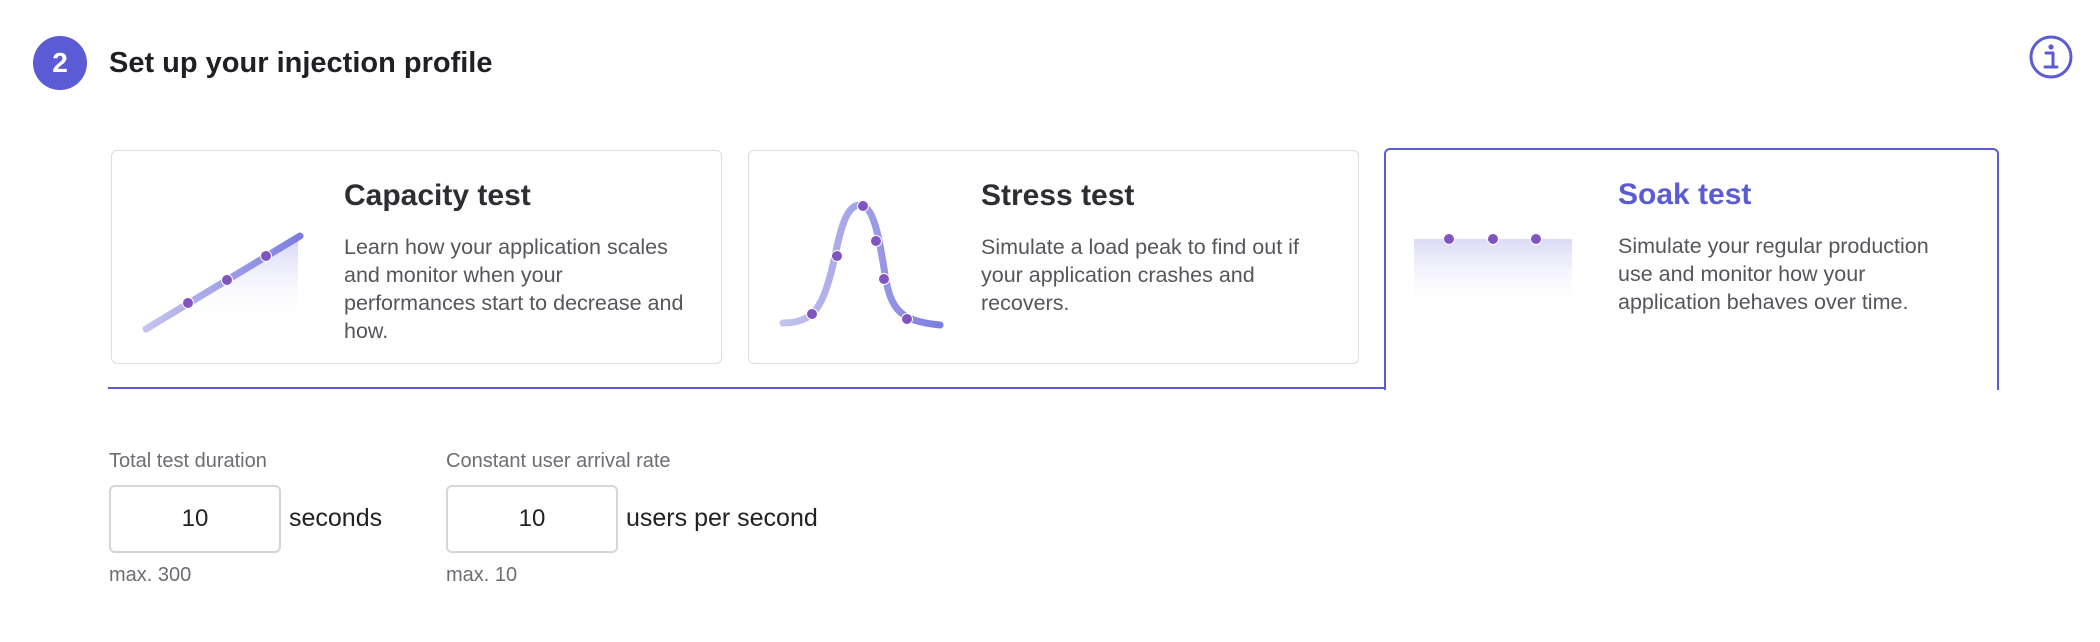  What do you see at coordinates (482, 575) in the screenshot?
I see `arrival-rate-max-hint: max. 10` at bounding box center [482, 575].